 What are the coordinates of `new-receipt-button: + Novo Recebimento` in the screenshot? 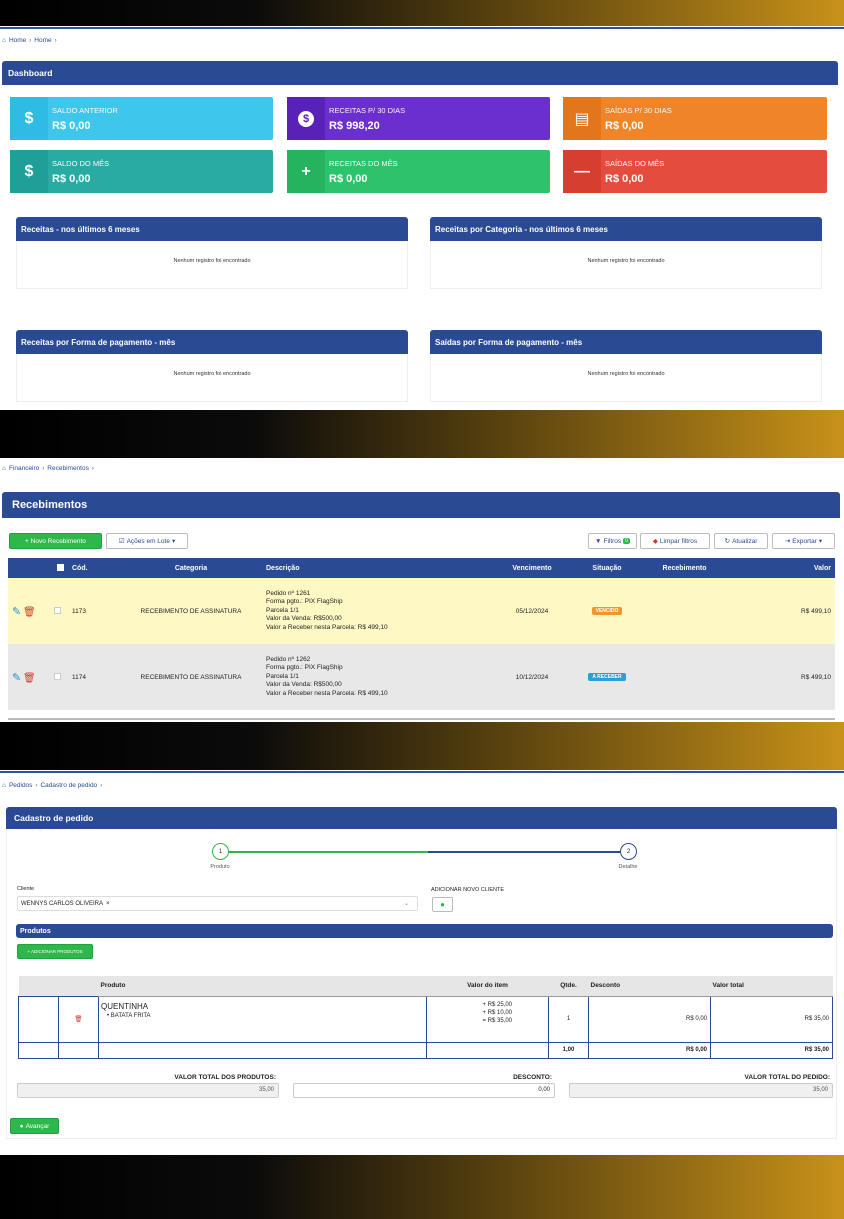 It's located at (55, 541).